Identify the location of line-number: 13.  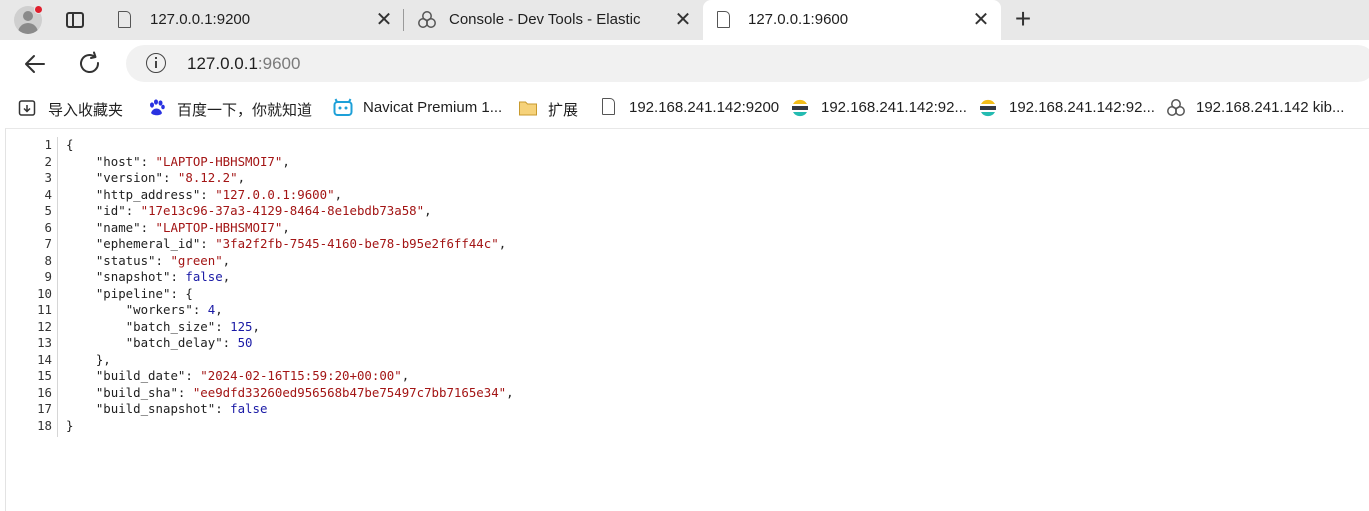
(44, 342).